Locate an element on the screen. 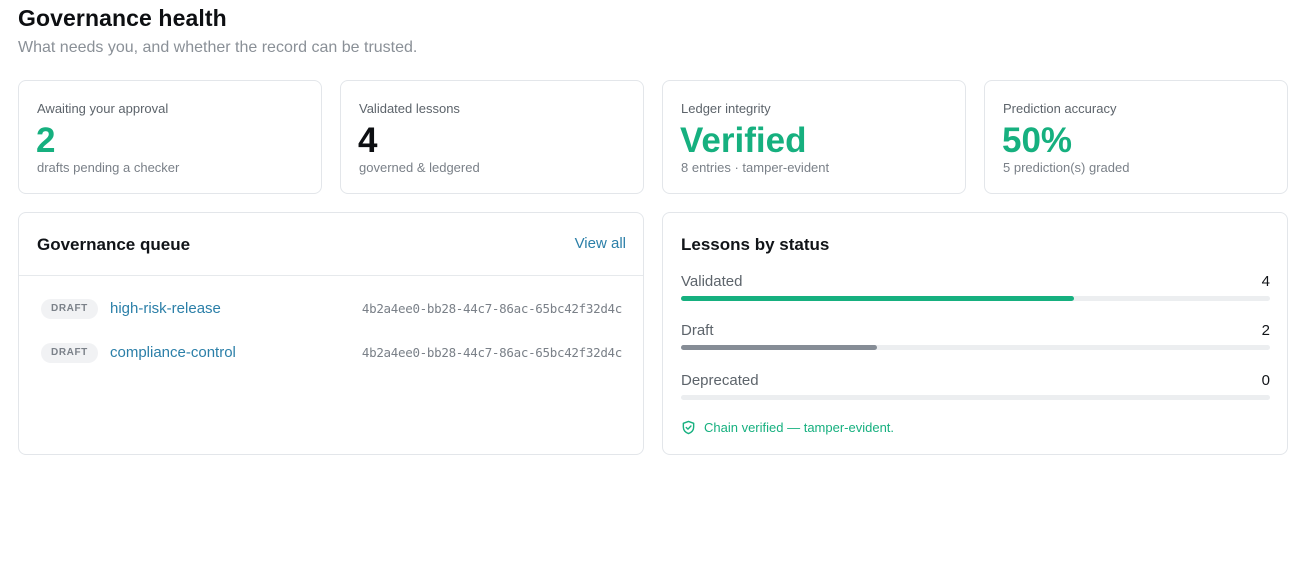  view-all-link: View all is located at coordinates (600, 243).